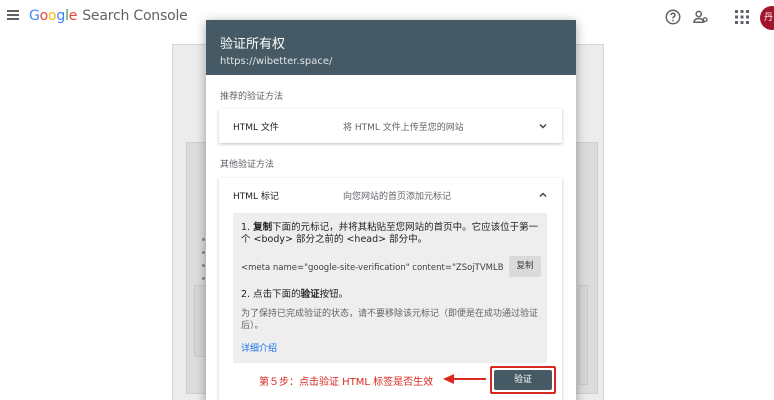 This screenshot has height=400, width=774. Describe the element at coordinates (256, 197) in the screenshot. I see `method-name: HTML 标记` at that location.